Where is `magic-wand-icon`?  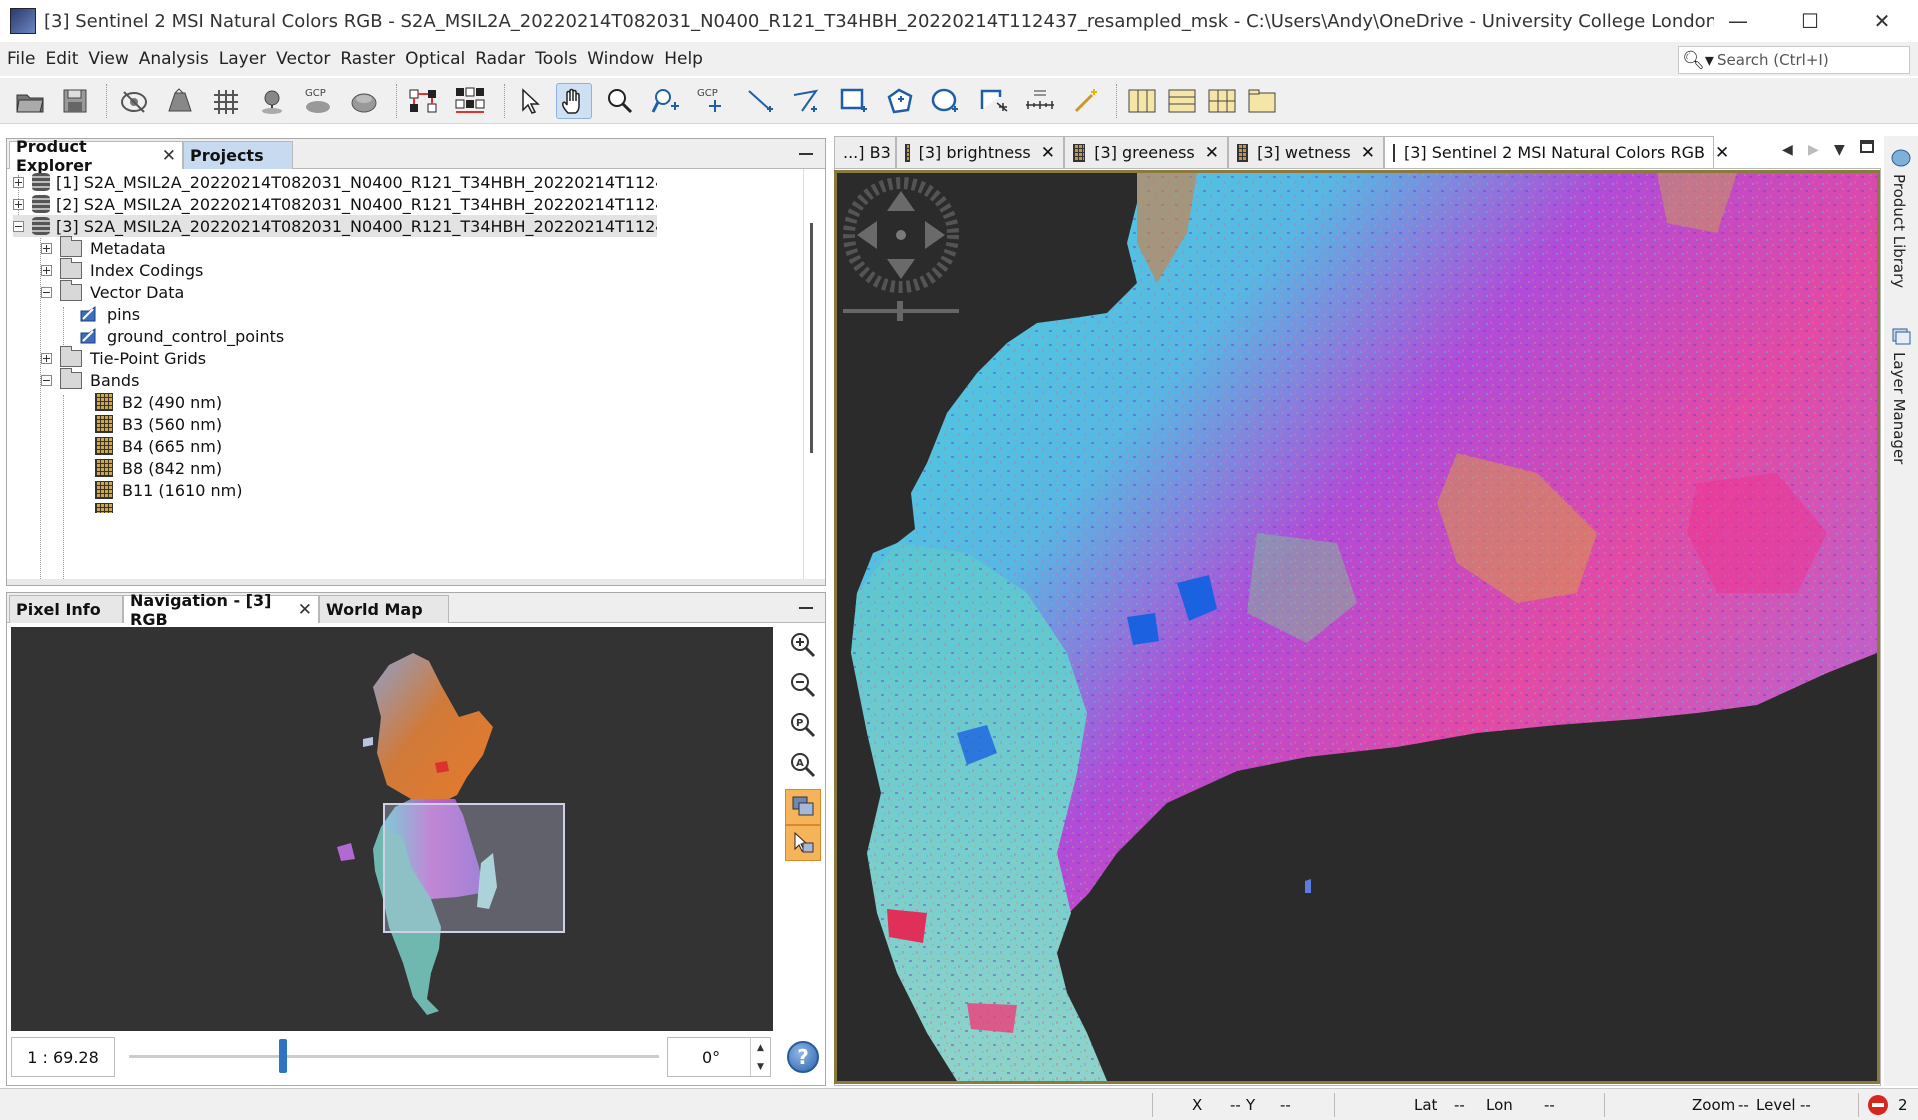
magic-wand-icon is located at coordinates (1086, 101).